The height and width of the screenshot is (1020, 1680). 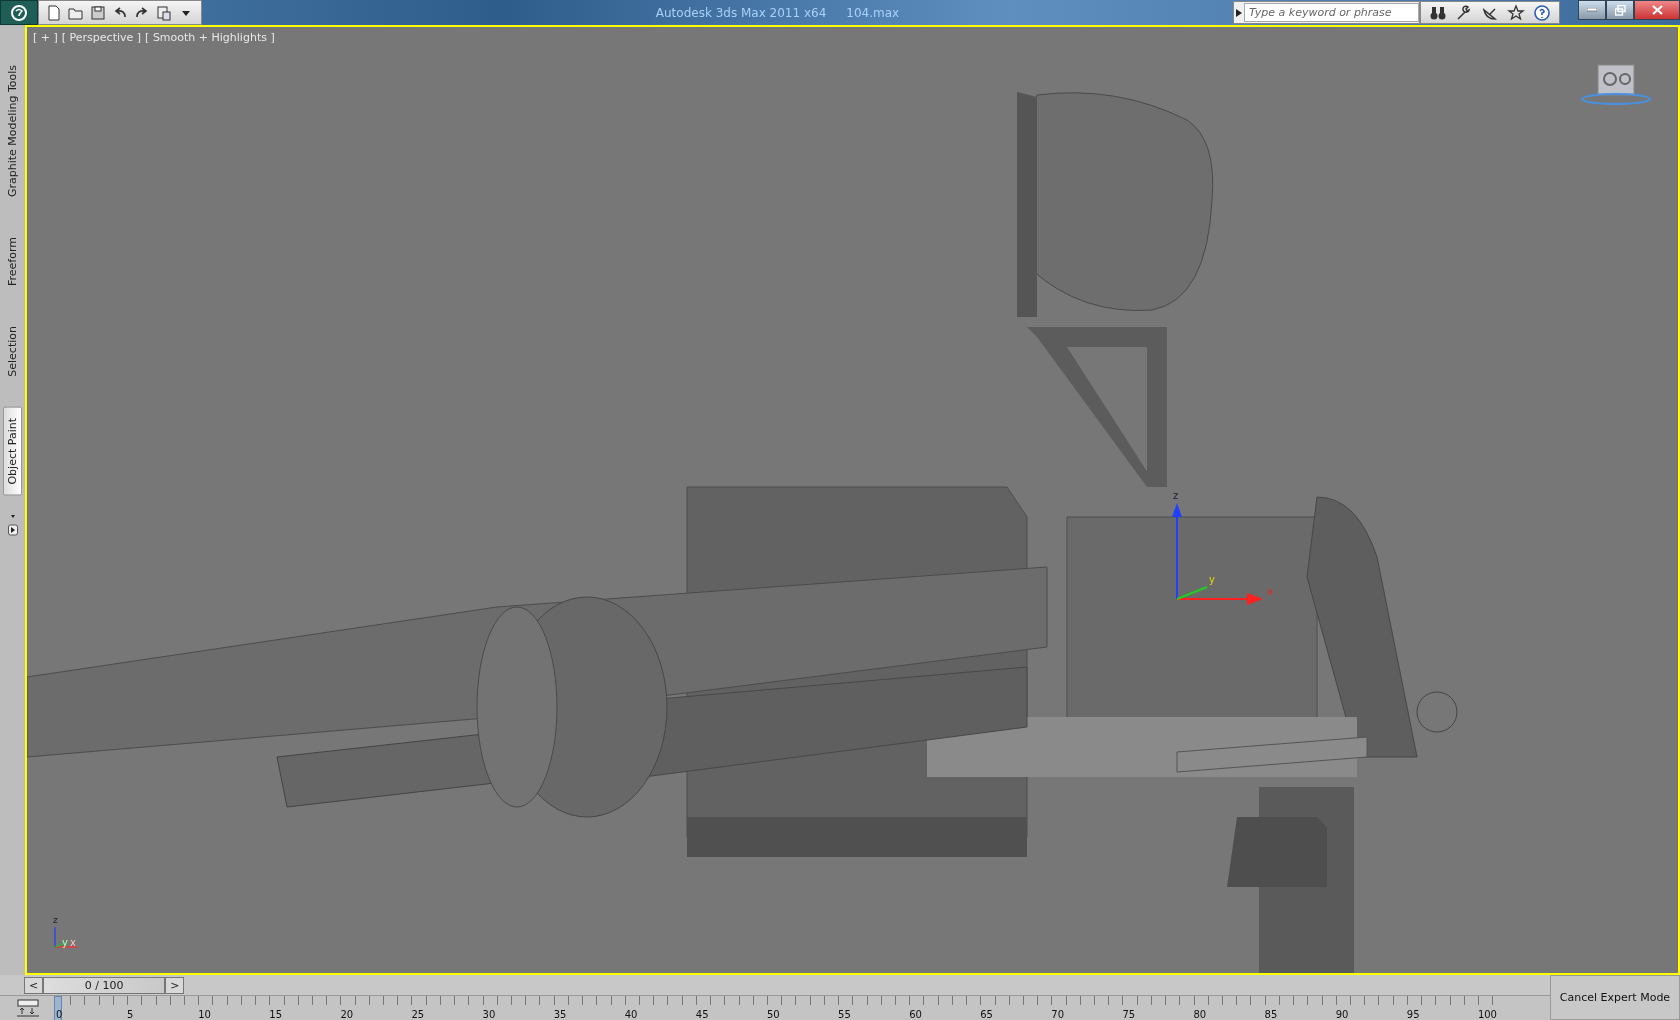 What do you see at coordinates (131, 1014) in the screenshot?
I see `frame-number: 5` at bounding box center [131, 1014].